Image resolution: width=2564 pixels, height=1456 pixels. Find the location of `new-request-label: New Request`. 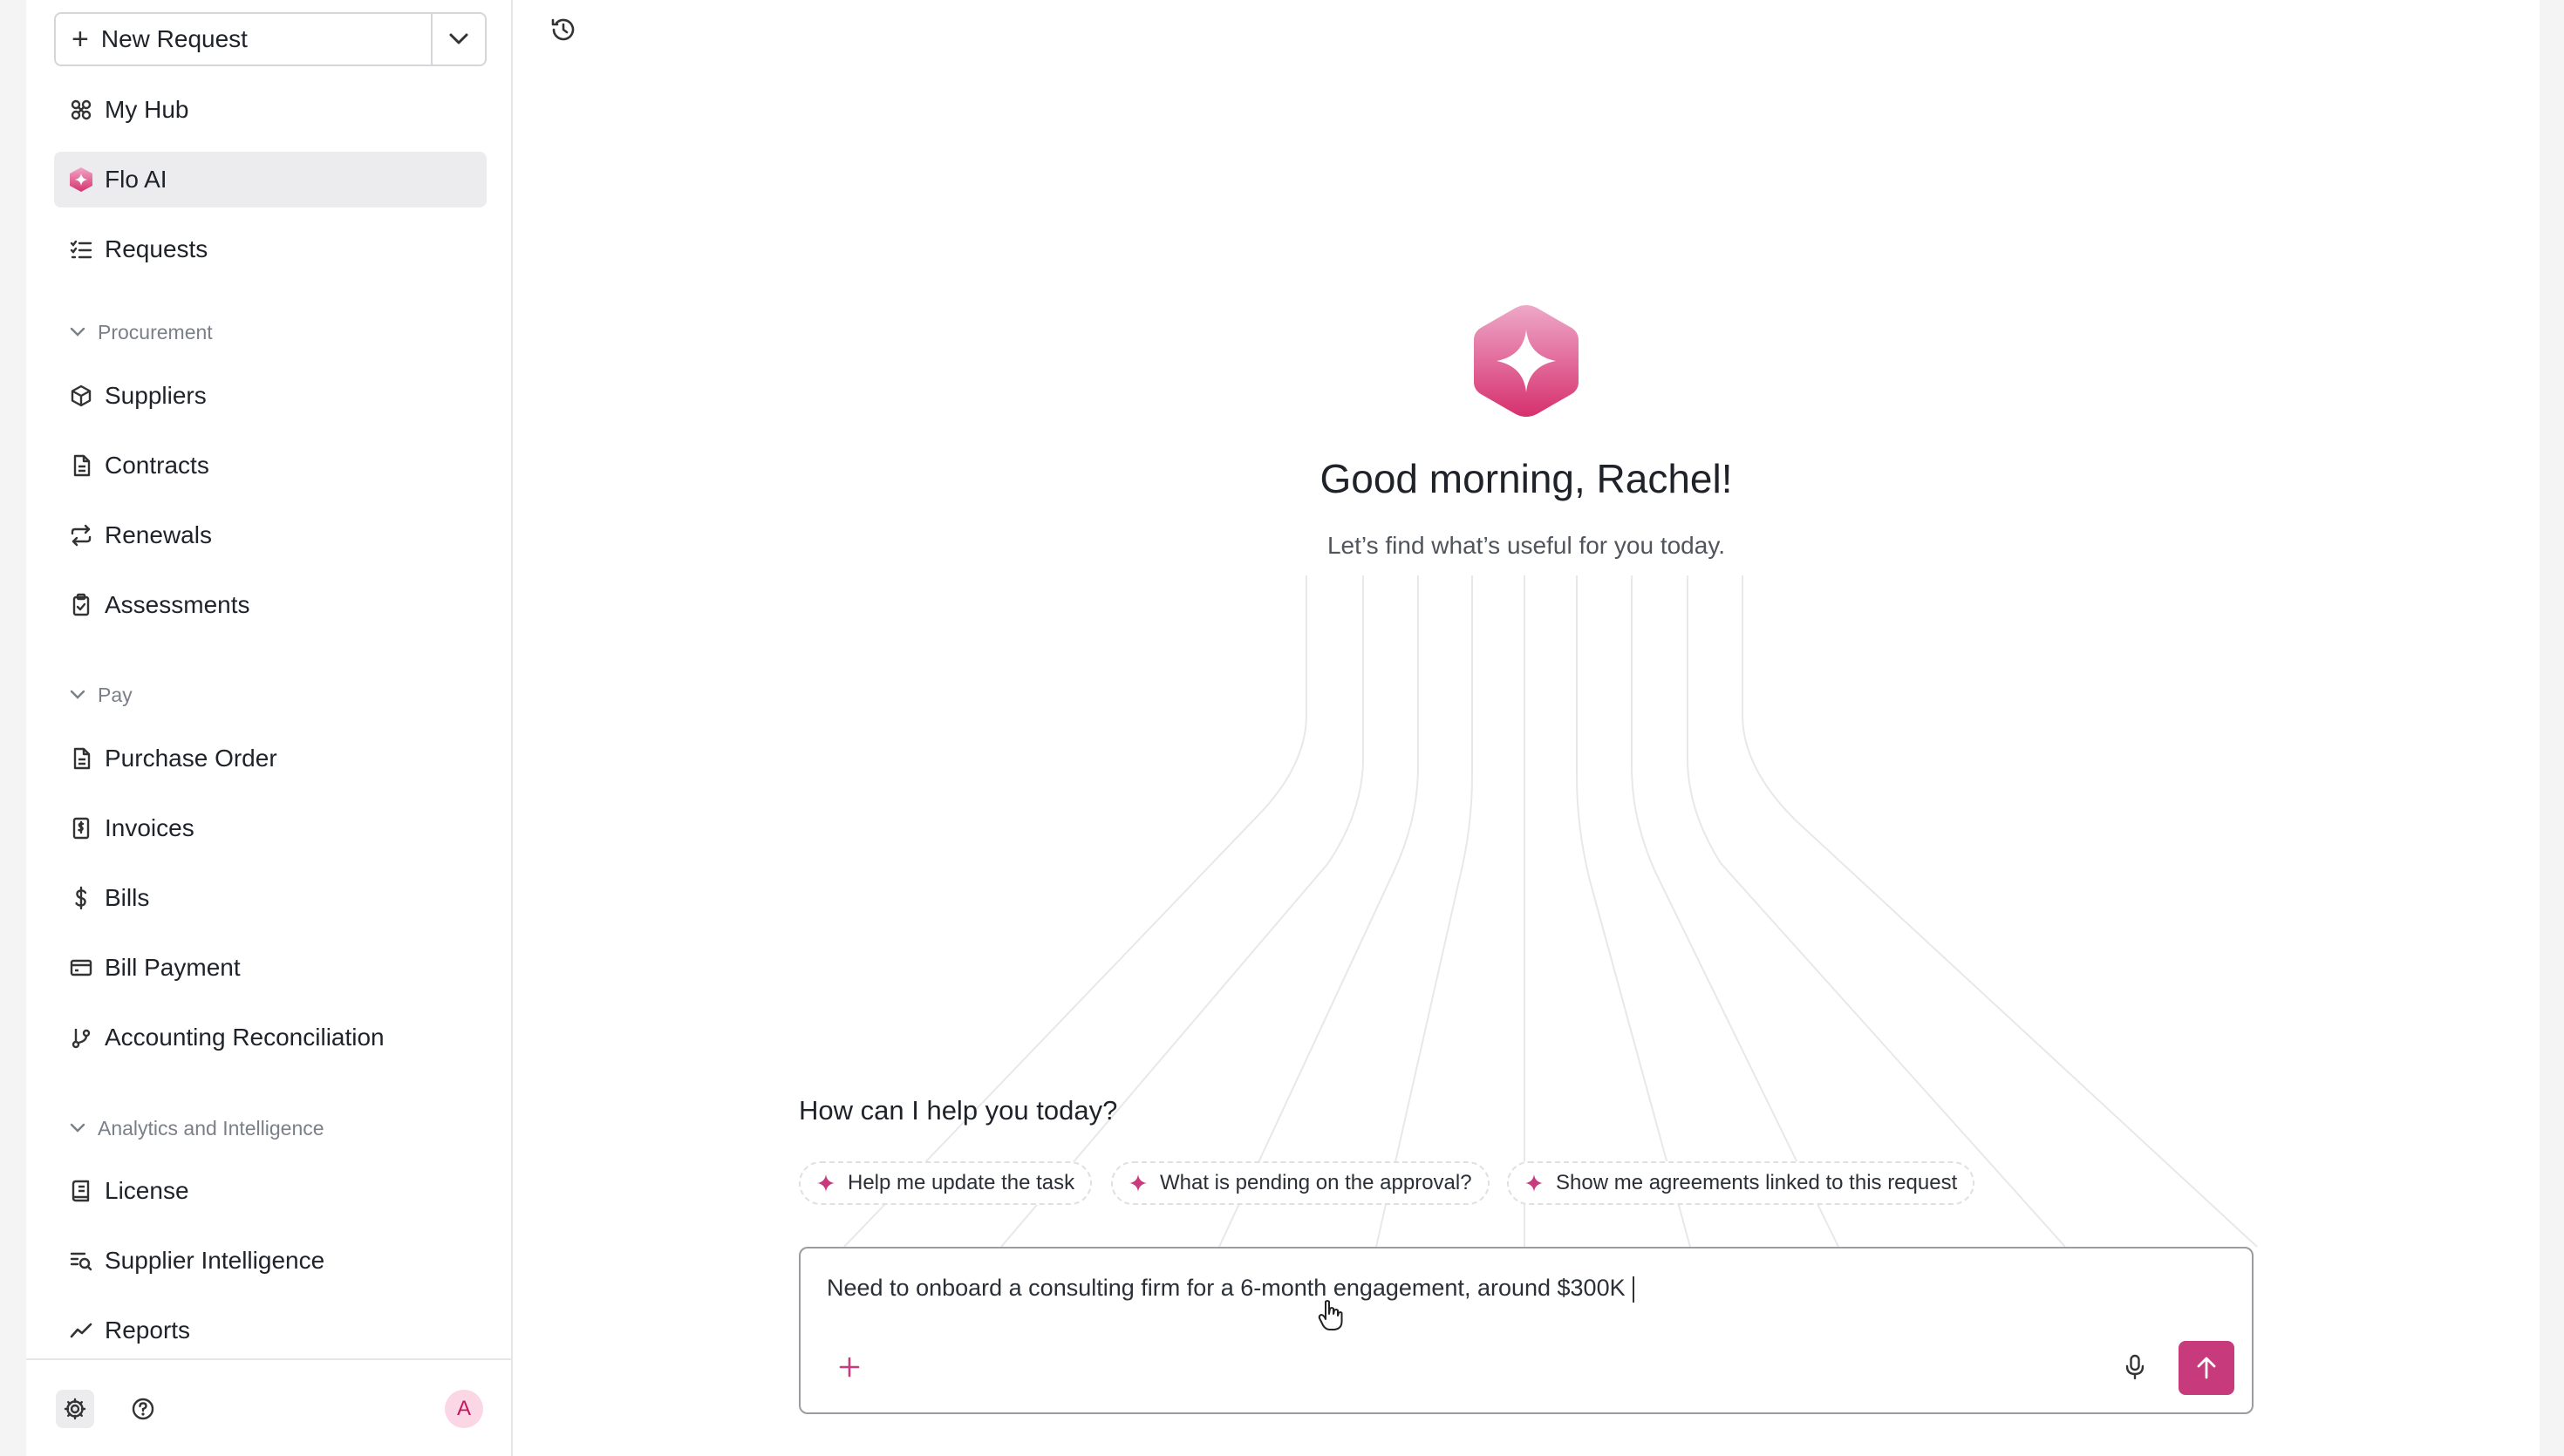

new-request-label: New Request is located at coordinates (174, 38).